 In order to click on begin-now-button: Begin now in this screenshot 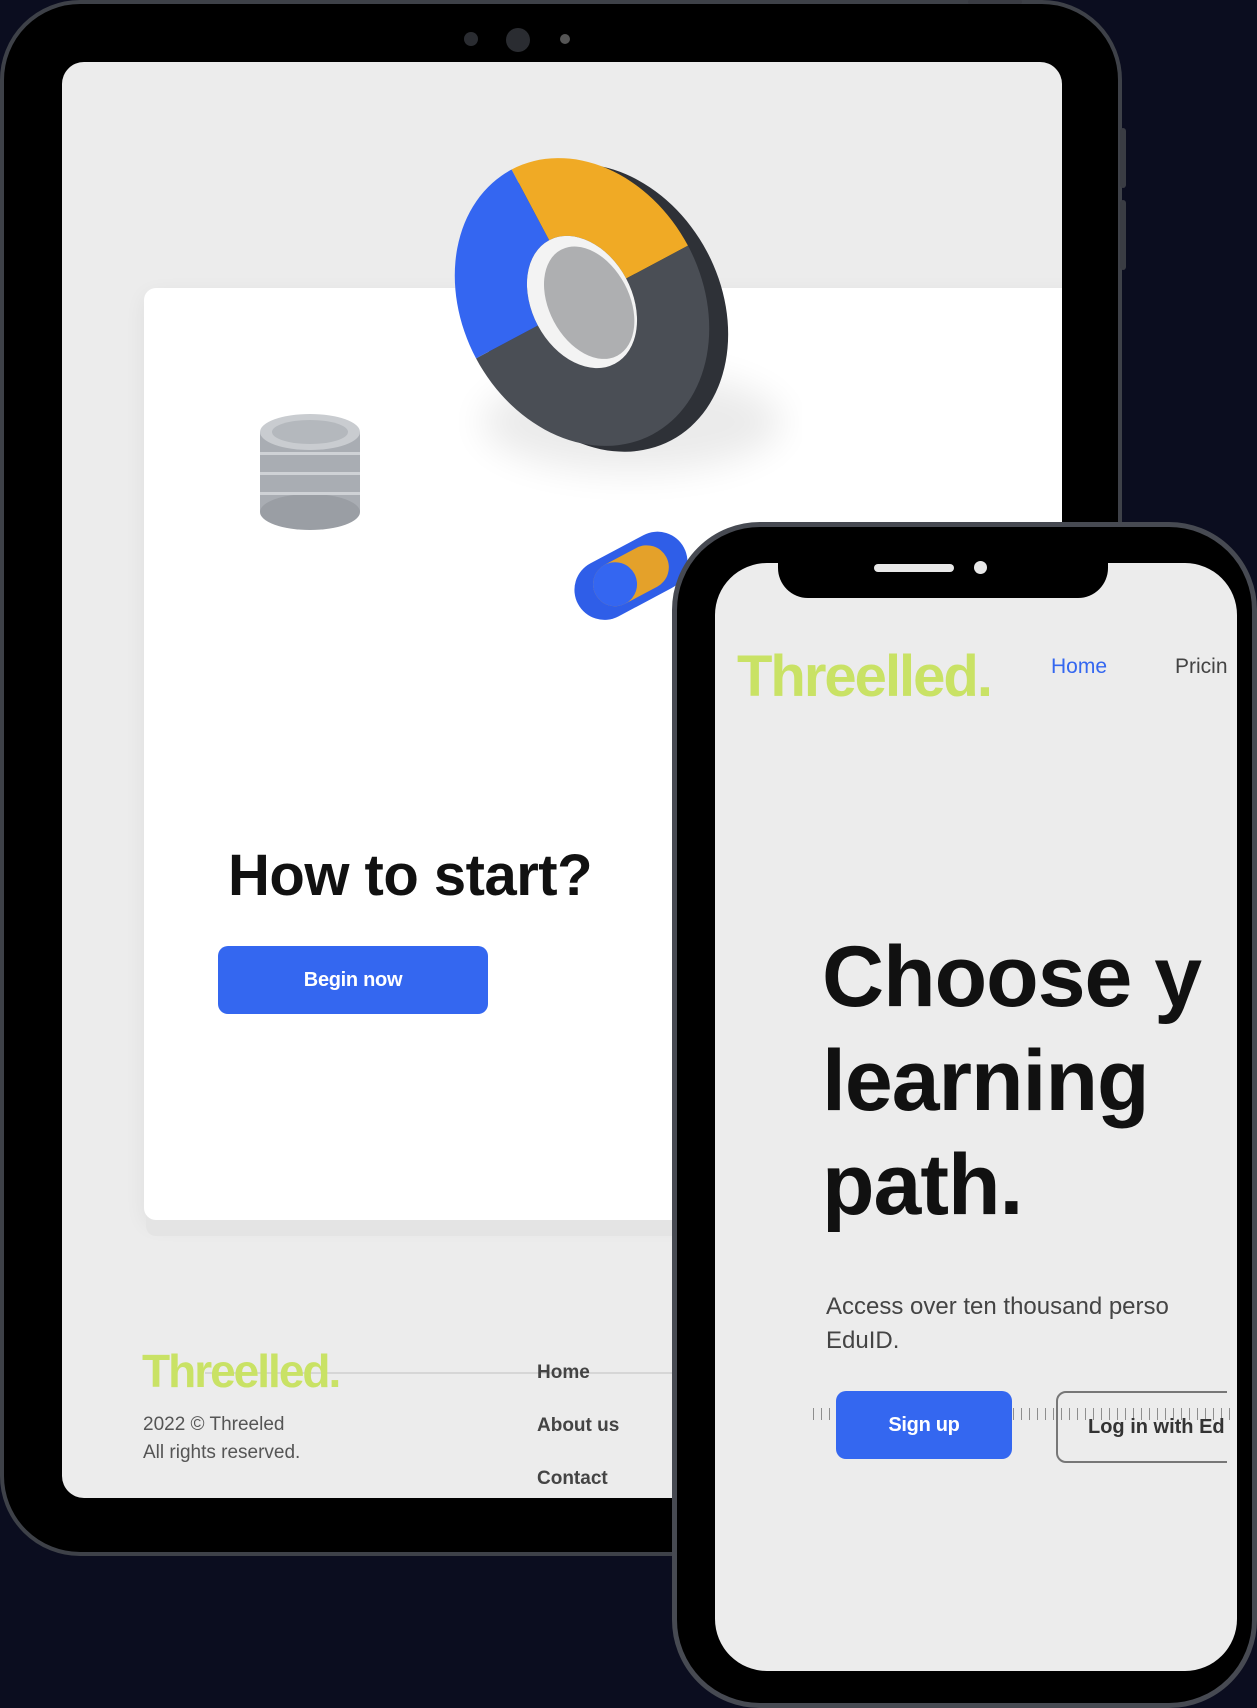, I will do `click(353, 980)`.